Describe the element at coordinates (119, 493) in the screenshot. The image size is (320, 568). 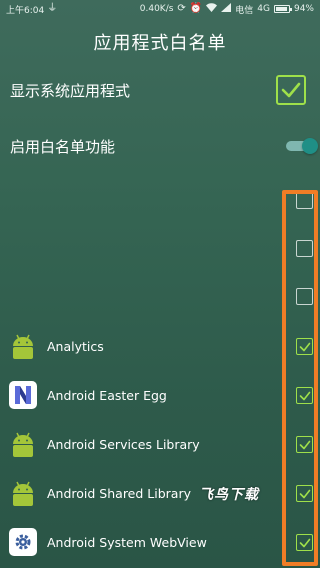
I see `app-name: Android Shared Library` at that location.